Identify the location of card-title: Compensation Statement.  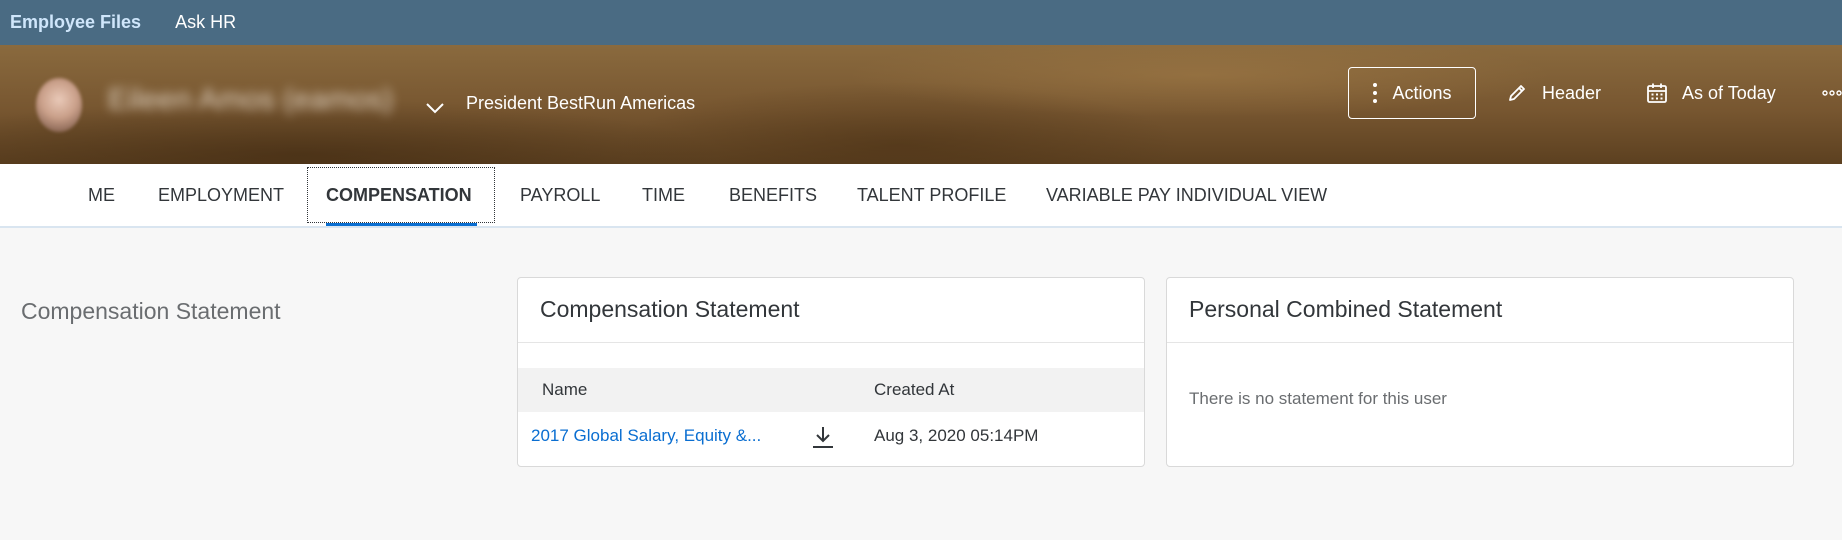
(670, 309).